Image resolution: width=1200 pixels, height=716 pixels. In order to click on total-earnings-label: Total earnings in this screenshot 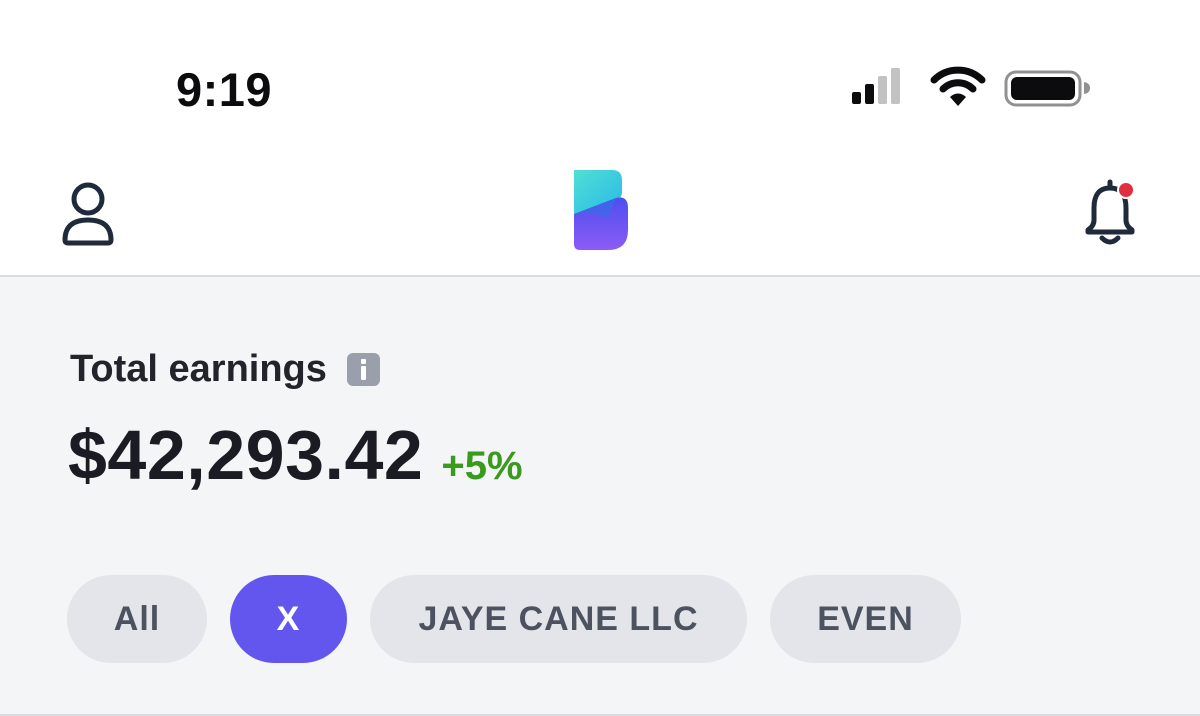, I will do `click(198, 368)`.